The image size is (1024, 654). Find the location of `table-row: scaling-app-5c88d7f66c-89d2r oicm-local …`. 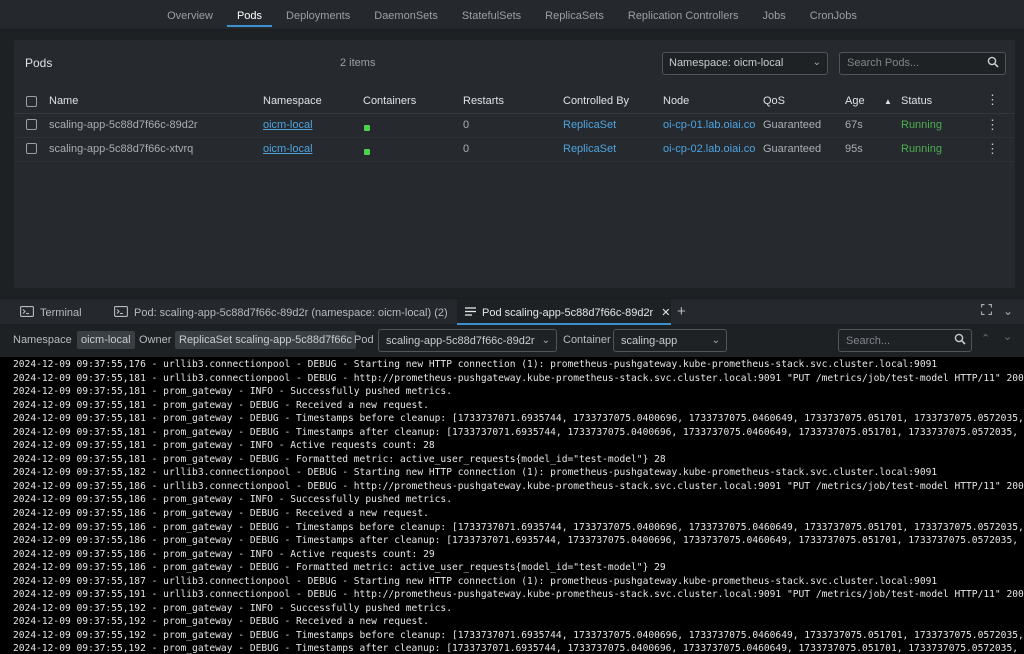

table-row: scaling-app-5c88d7f66c-89d2r oicm-local … is located at coordinates (514, 126).